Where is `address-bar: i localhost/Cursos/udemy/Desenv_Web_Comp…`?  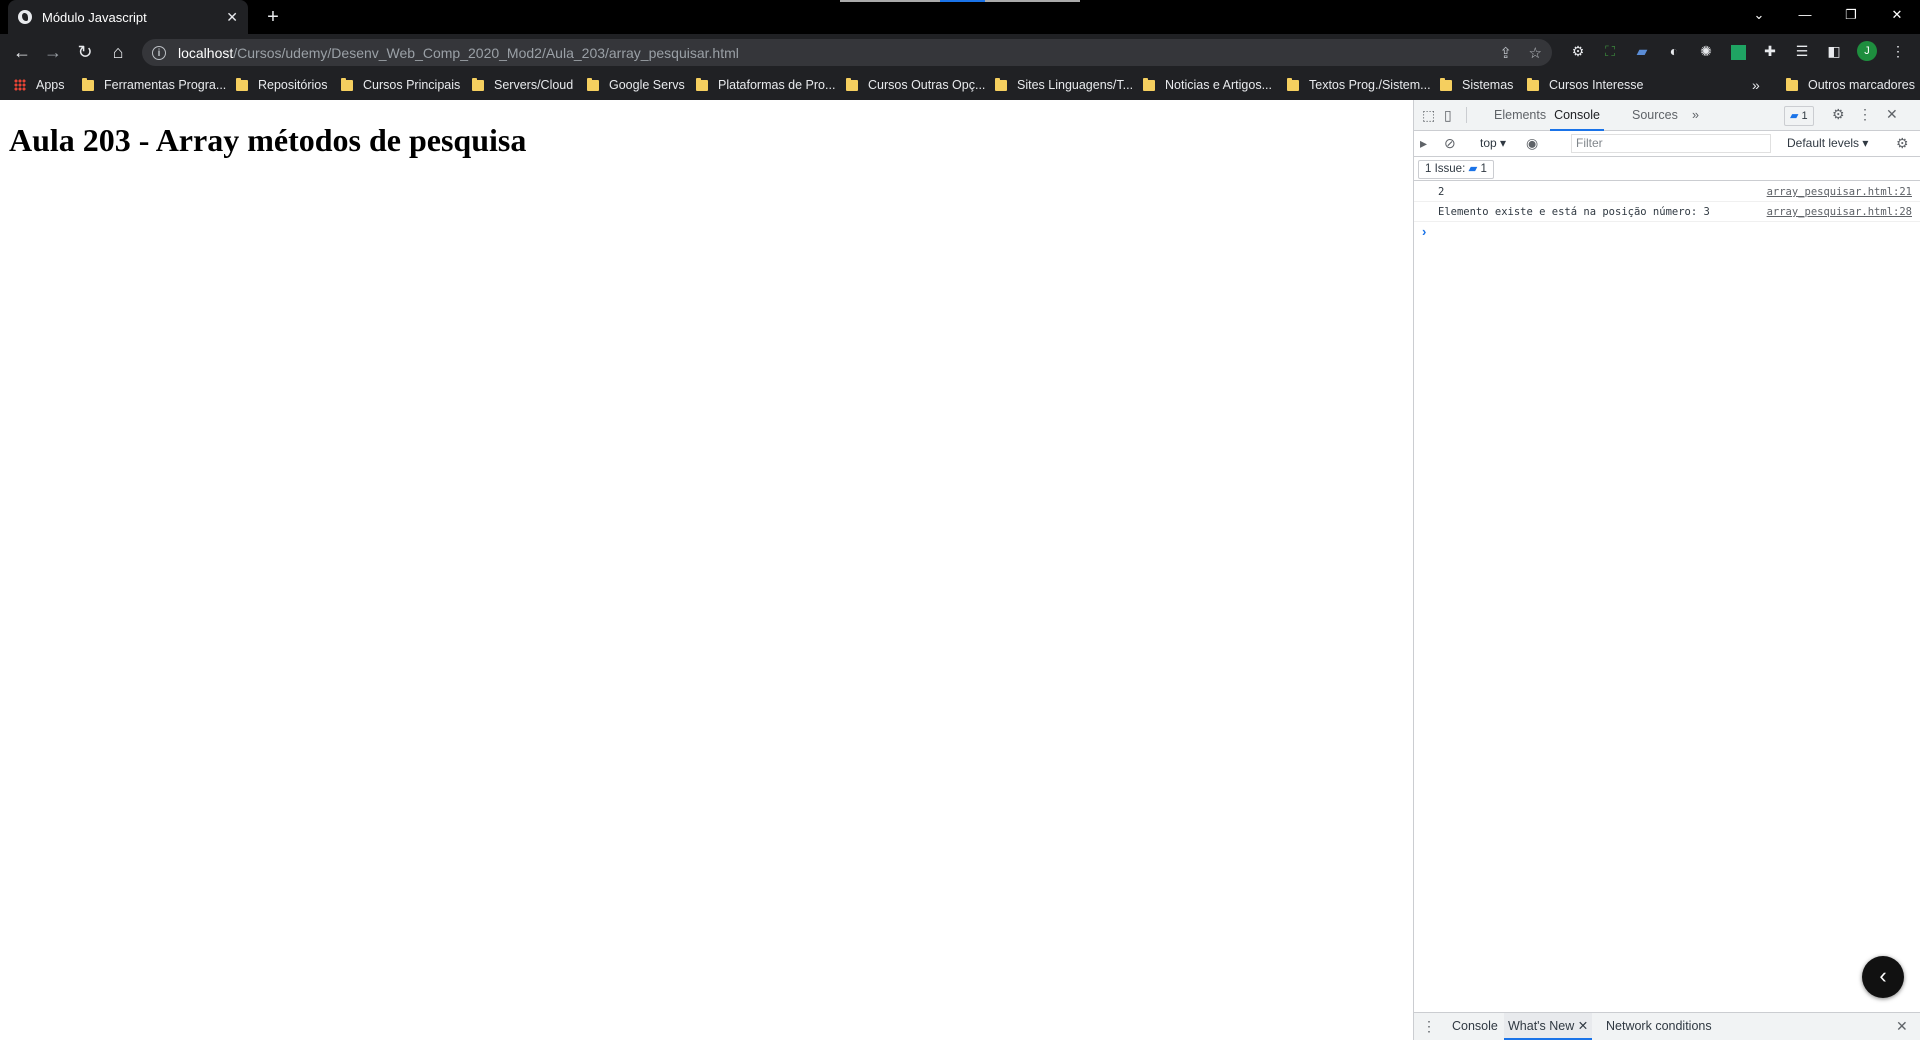 address-bar: i localhost/Cursos/udemy/Desenv_Web_Comp… is located at coordinates (847, 52).